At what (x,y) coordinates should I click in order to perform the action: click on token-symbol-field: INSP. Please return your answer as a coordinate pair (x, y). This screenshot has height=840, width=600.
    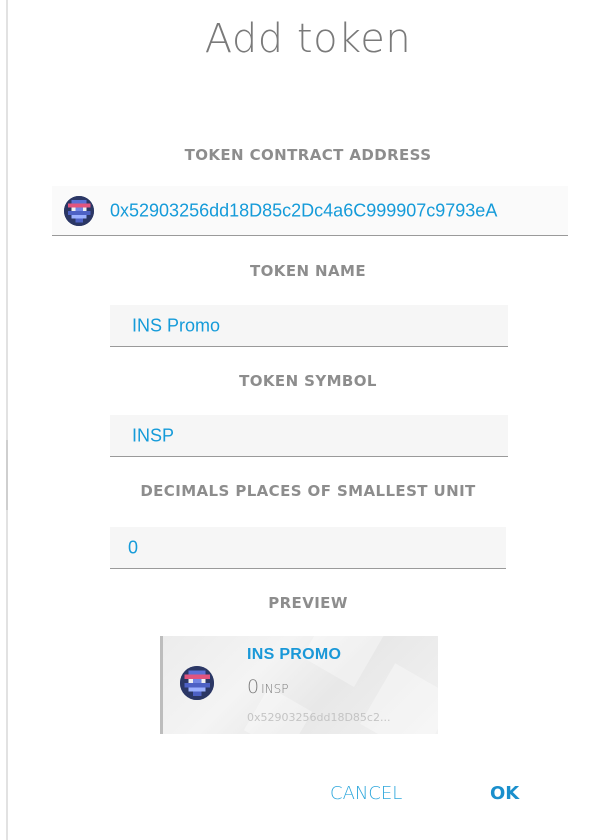
    Looking at the image, I should click on (309, 436).